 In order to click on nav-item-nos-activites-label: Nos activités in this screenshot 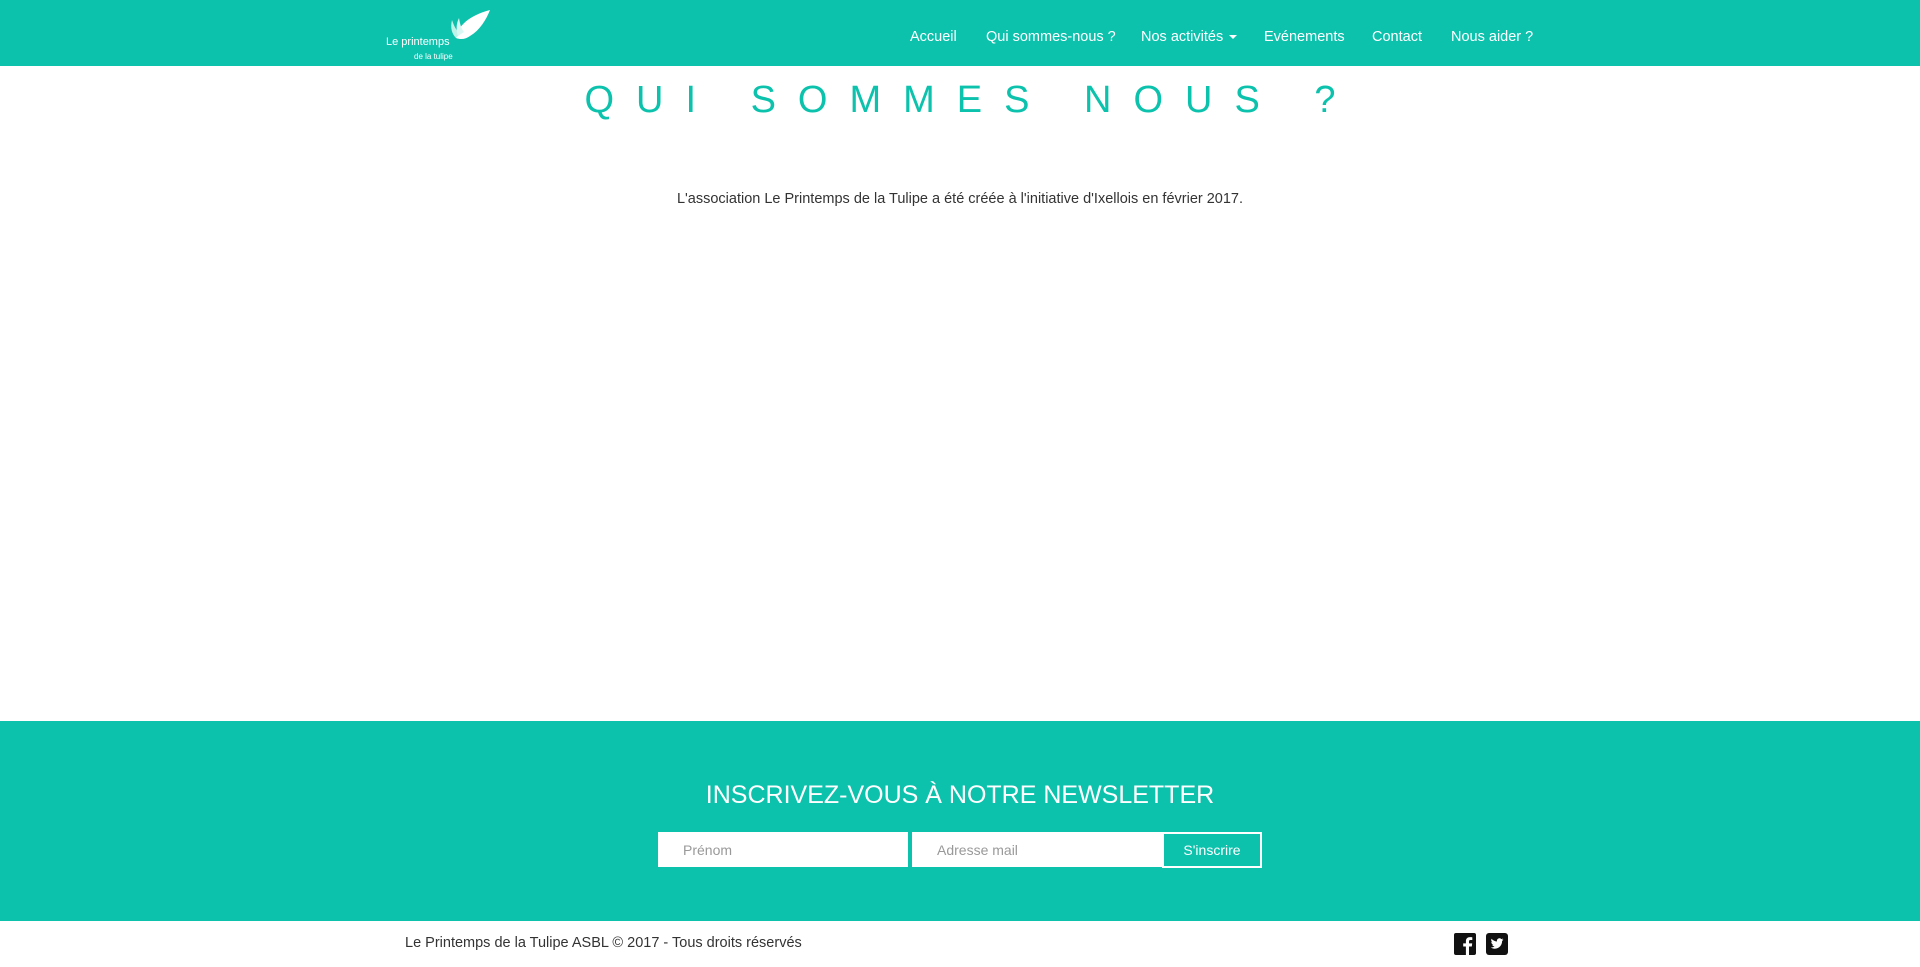, I will do `click(1182, 37)`.